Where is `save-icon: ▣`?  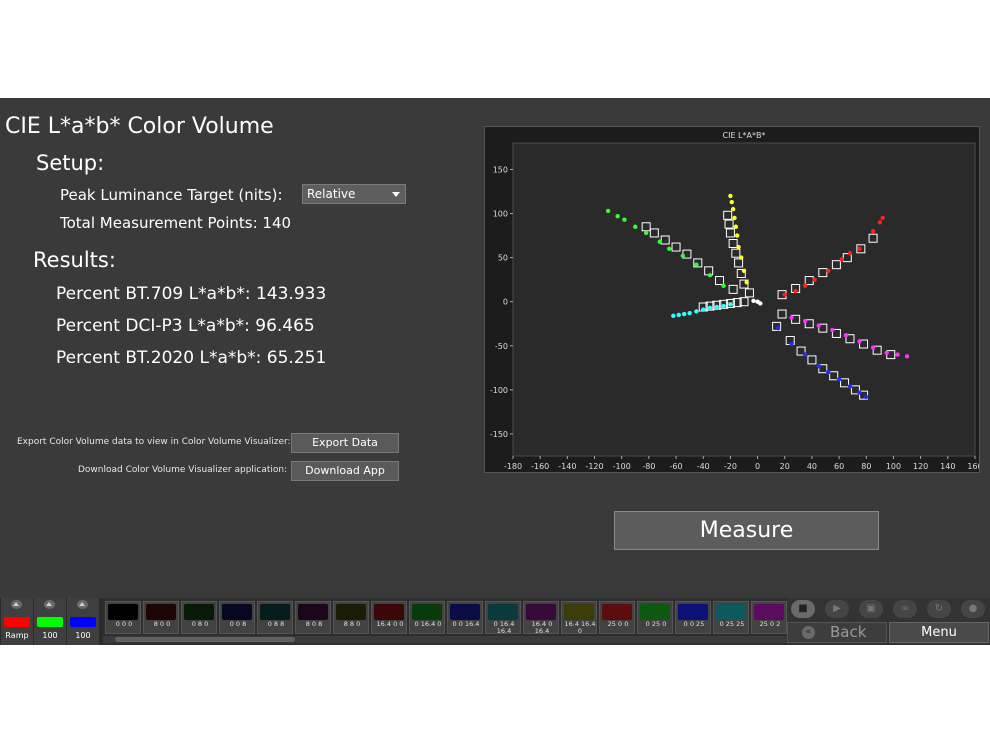
save-icon: ▣ is located at coordinates (871, 609).